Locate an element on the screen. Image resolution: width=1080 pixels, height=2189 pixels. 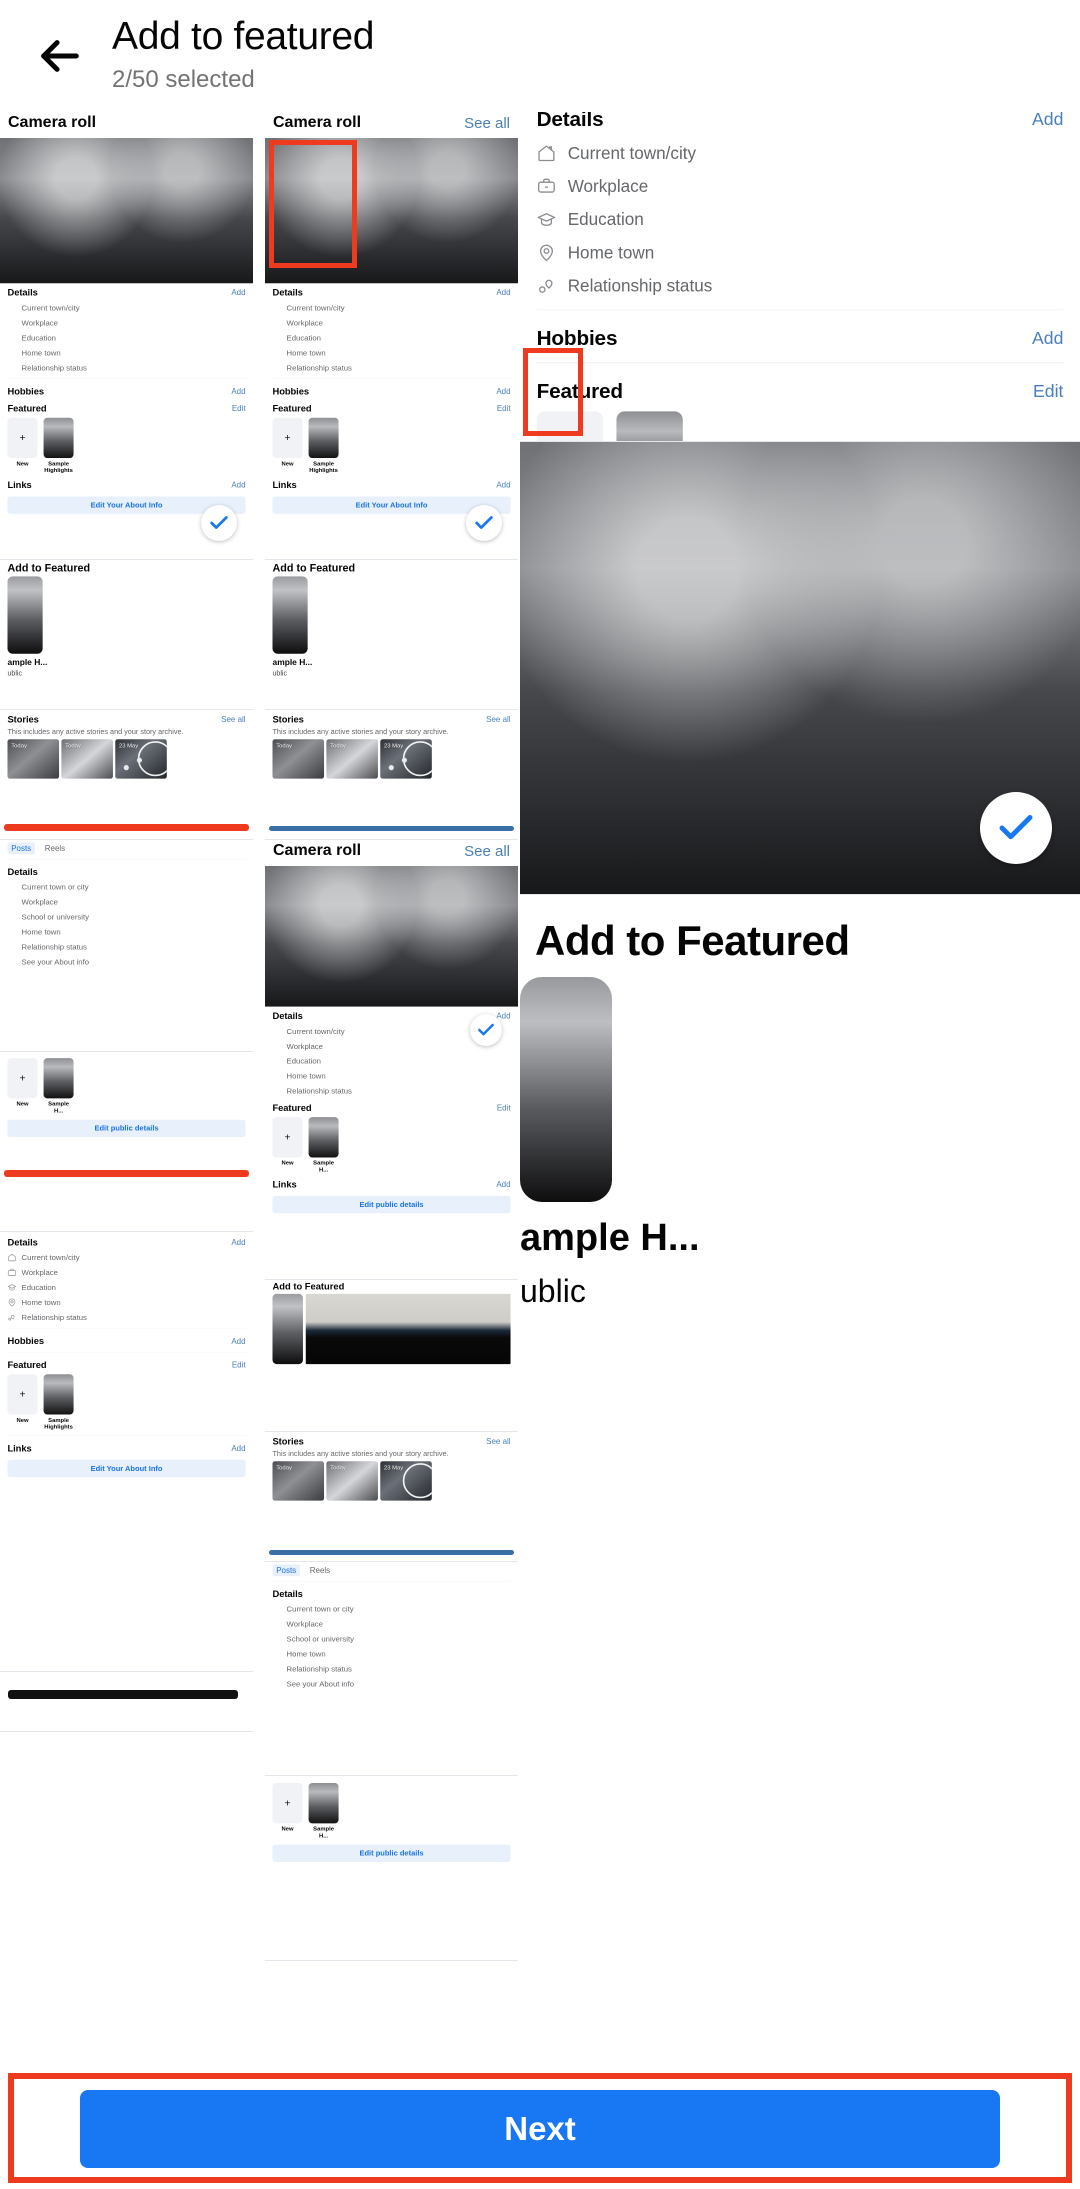
highlight-card-preview is located at coordinates (566, 1089).